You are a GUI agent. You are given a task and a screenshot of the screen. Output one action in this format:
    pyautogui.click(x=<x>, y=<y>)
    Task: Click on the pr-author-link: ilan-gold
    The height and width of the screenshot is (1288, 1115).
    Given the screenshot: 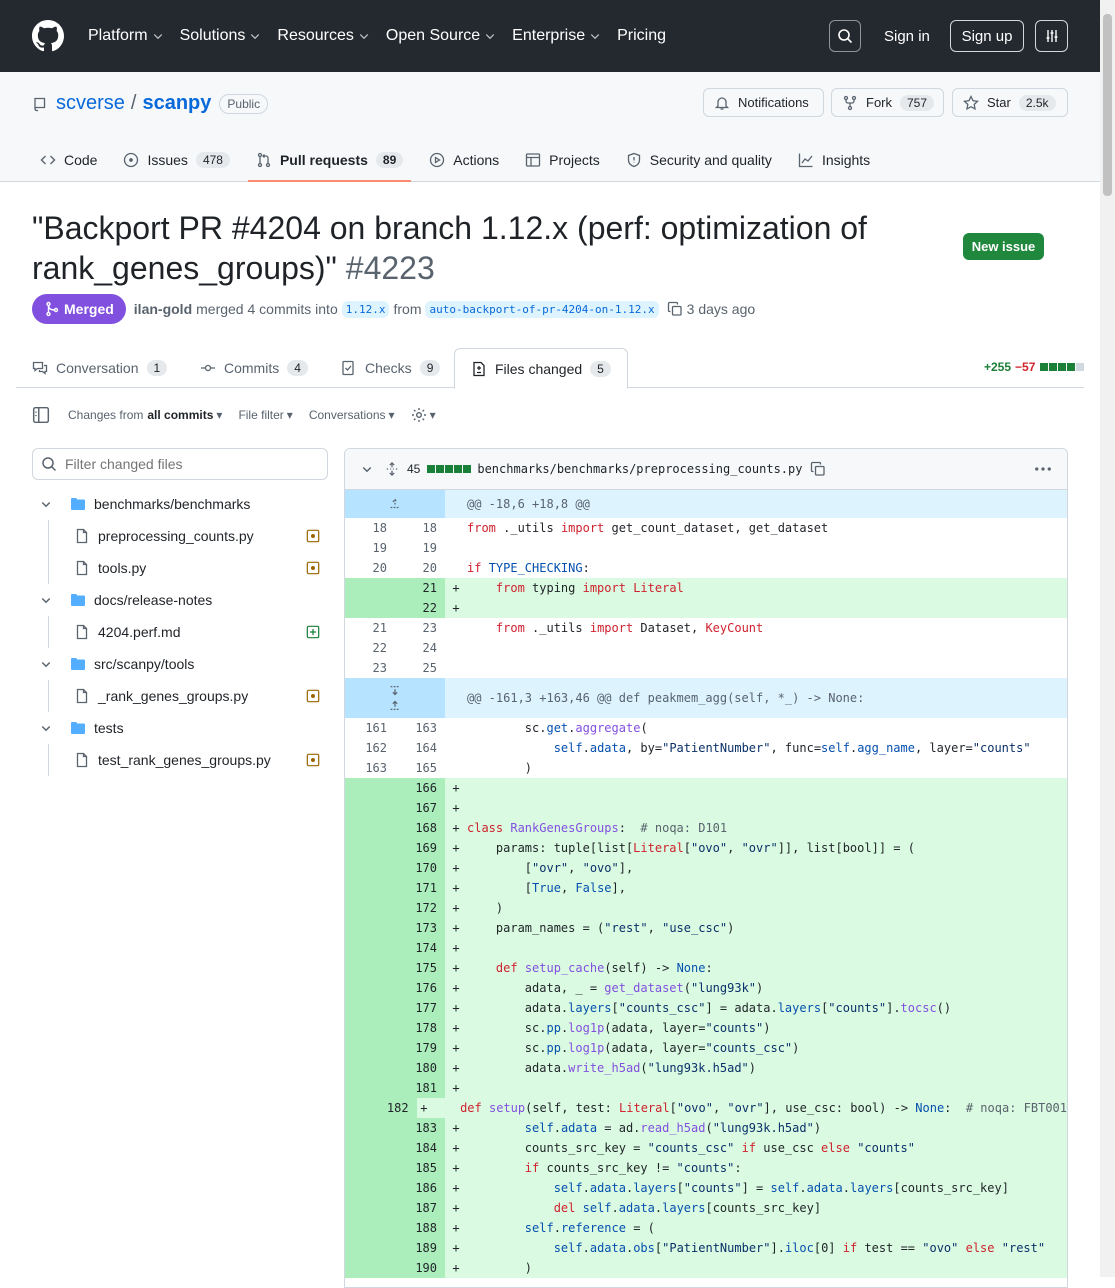 What is the action you would take?
    pyautogui.click(x=163, y=309)
    